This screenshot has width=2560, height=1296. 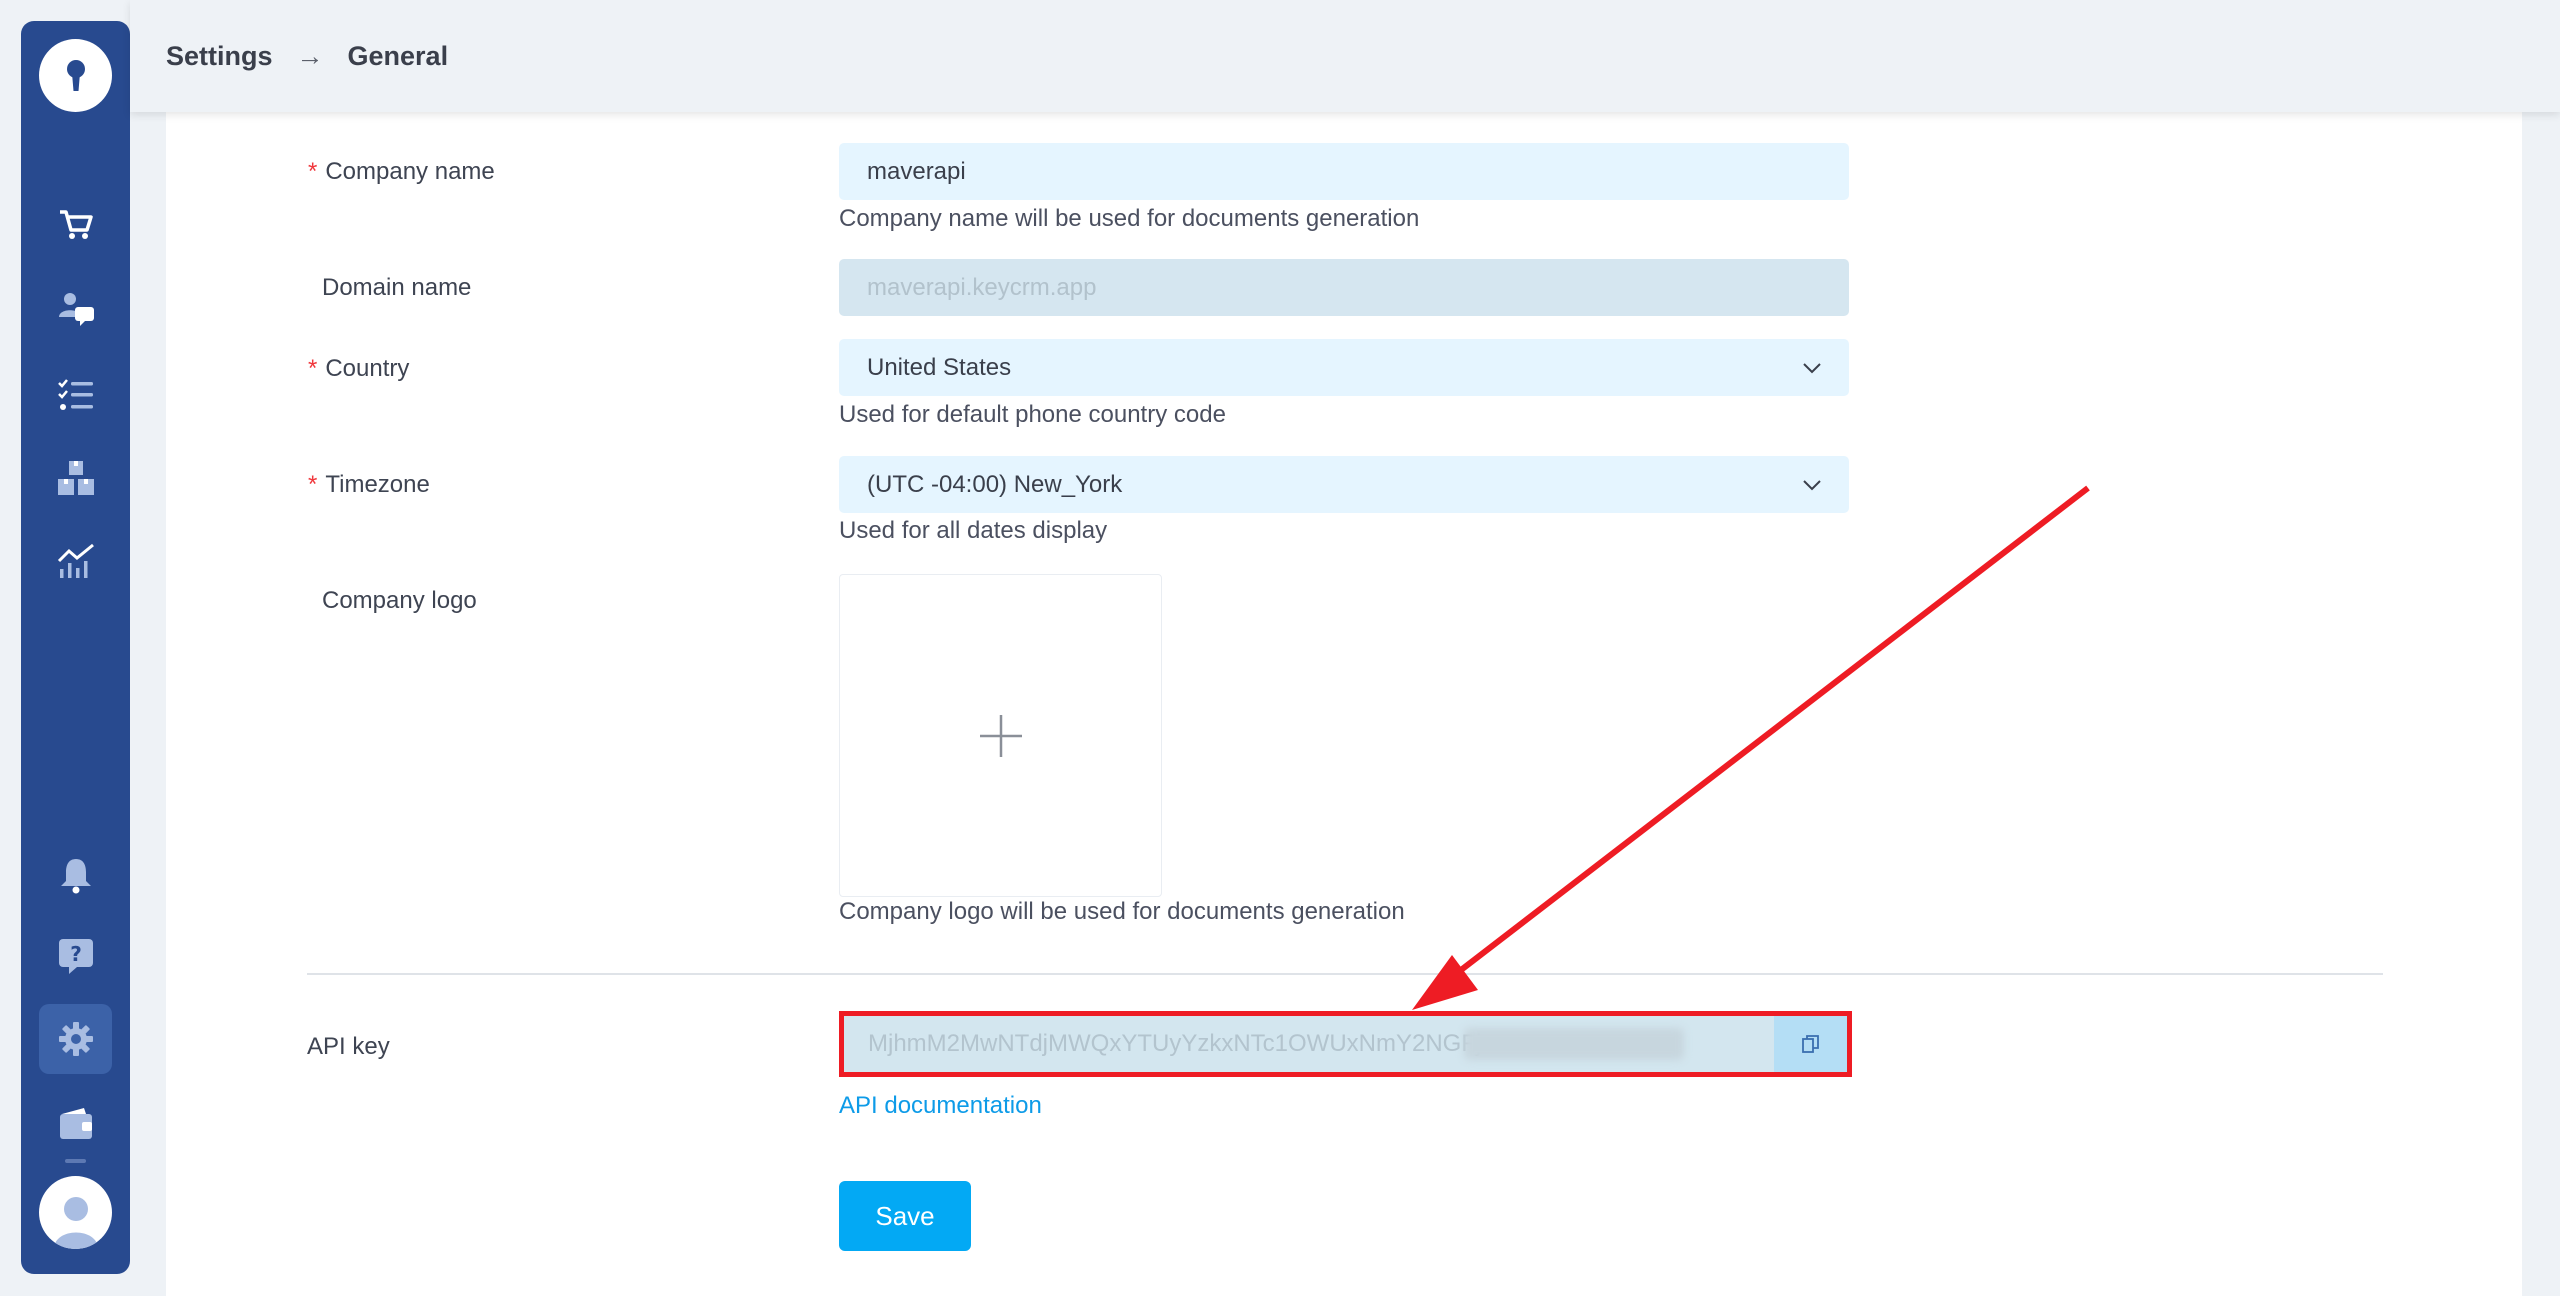 I want to click on sidebar-divider, so click(x=75, y=1161).